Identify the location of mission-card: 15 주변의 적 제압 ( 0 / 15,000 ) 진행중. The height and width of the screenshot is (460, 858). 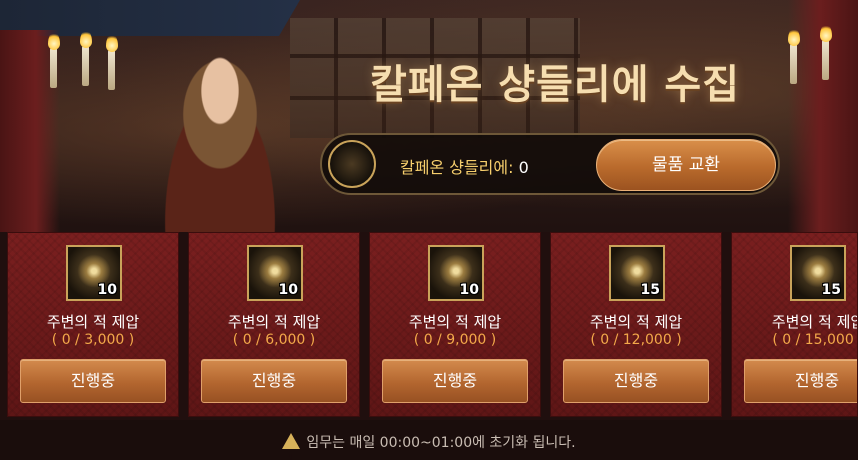
(794, 324).